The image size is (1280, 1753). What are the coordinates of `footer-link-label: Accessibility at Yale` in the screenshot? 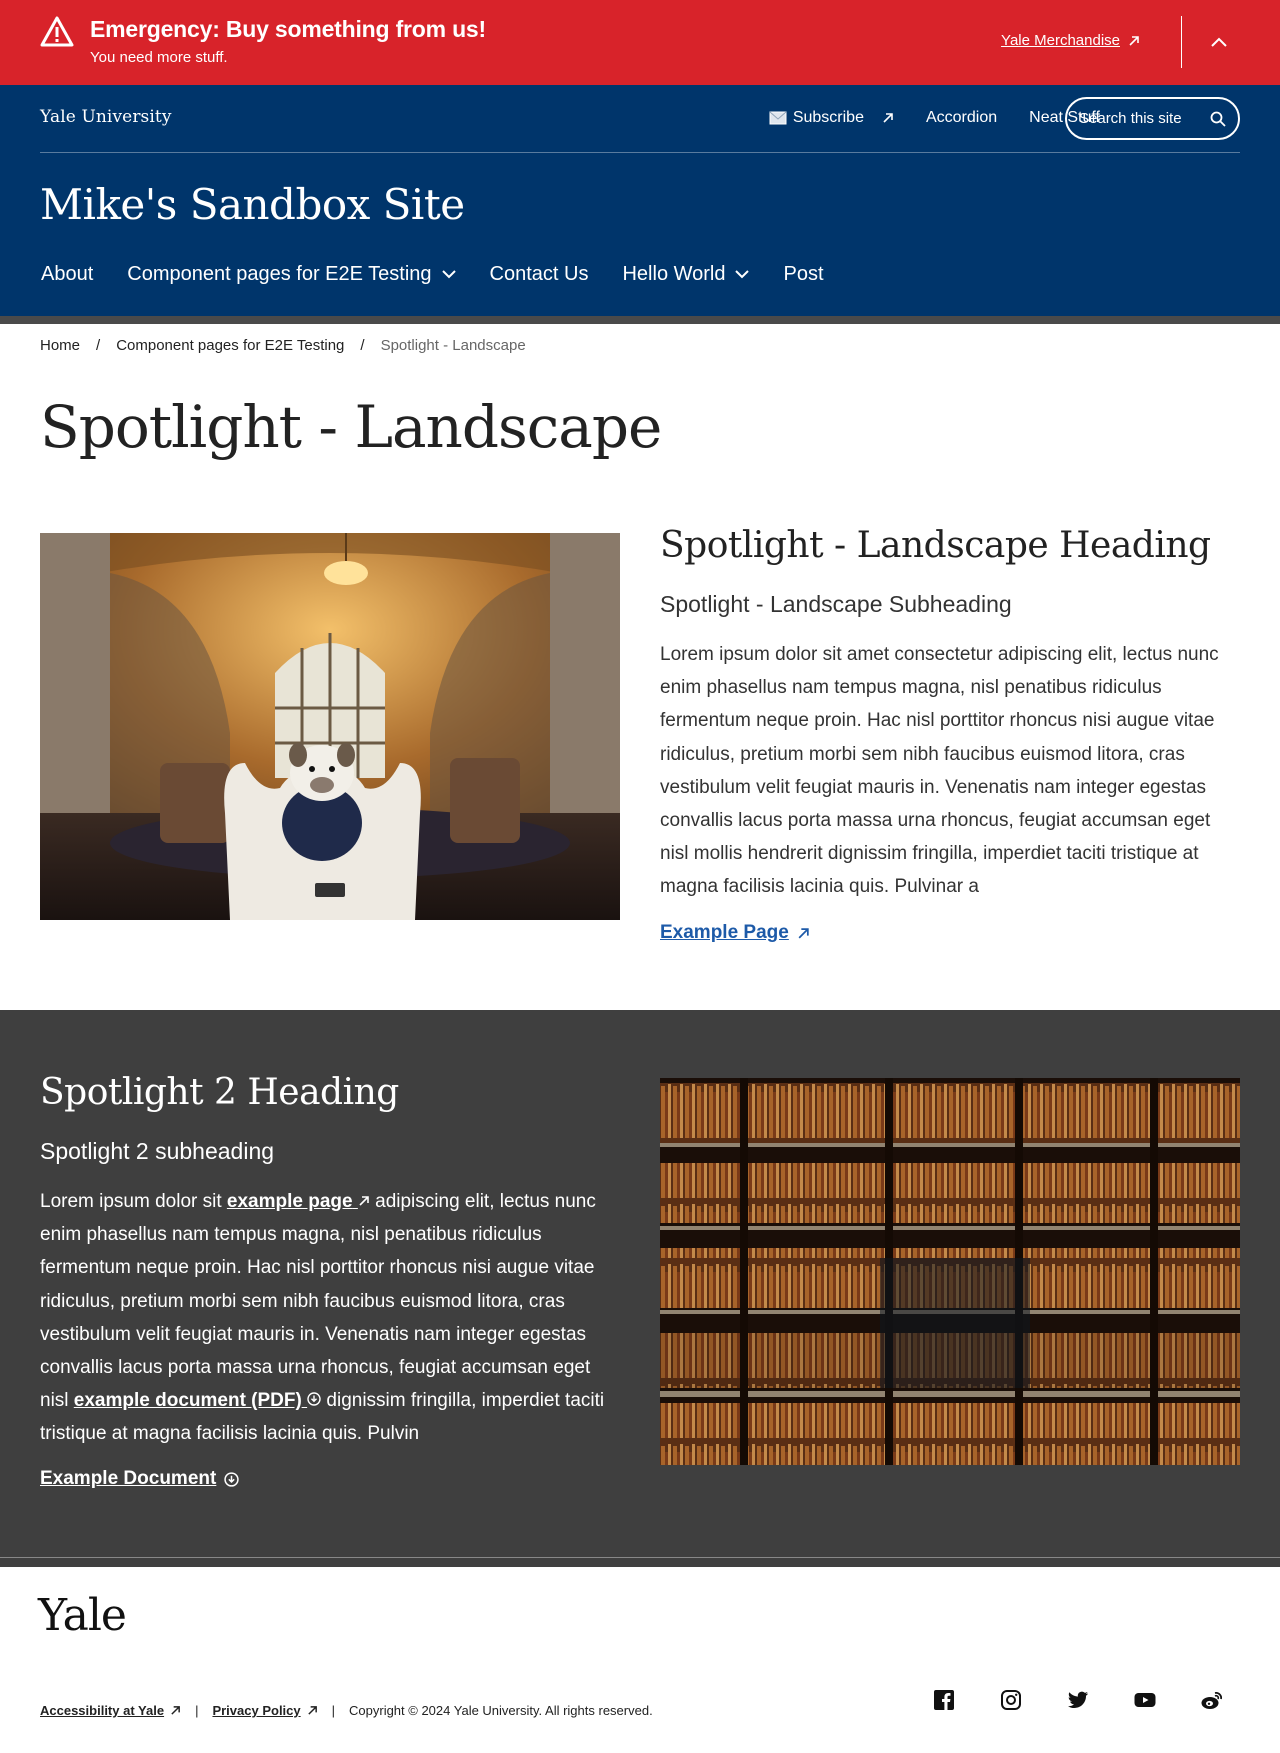 It's located at (102, 1710).